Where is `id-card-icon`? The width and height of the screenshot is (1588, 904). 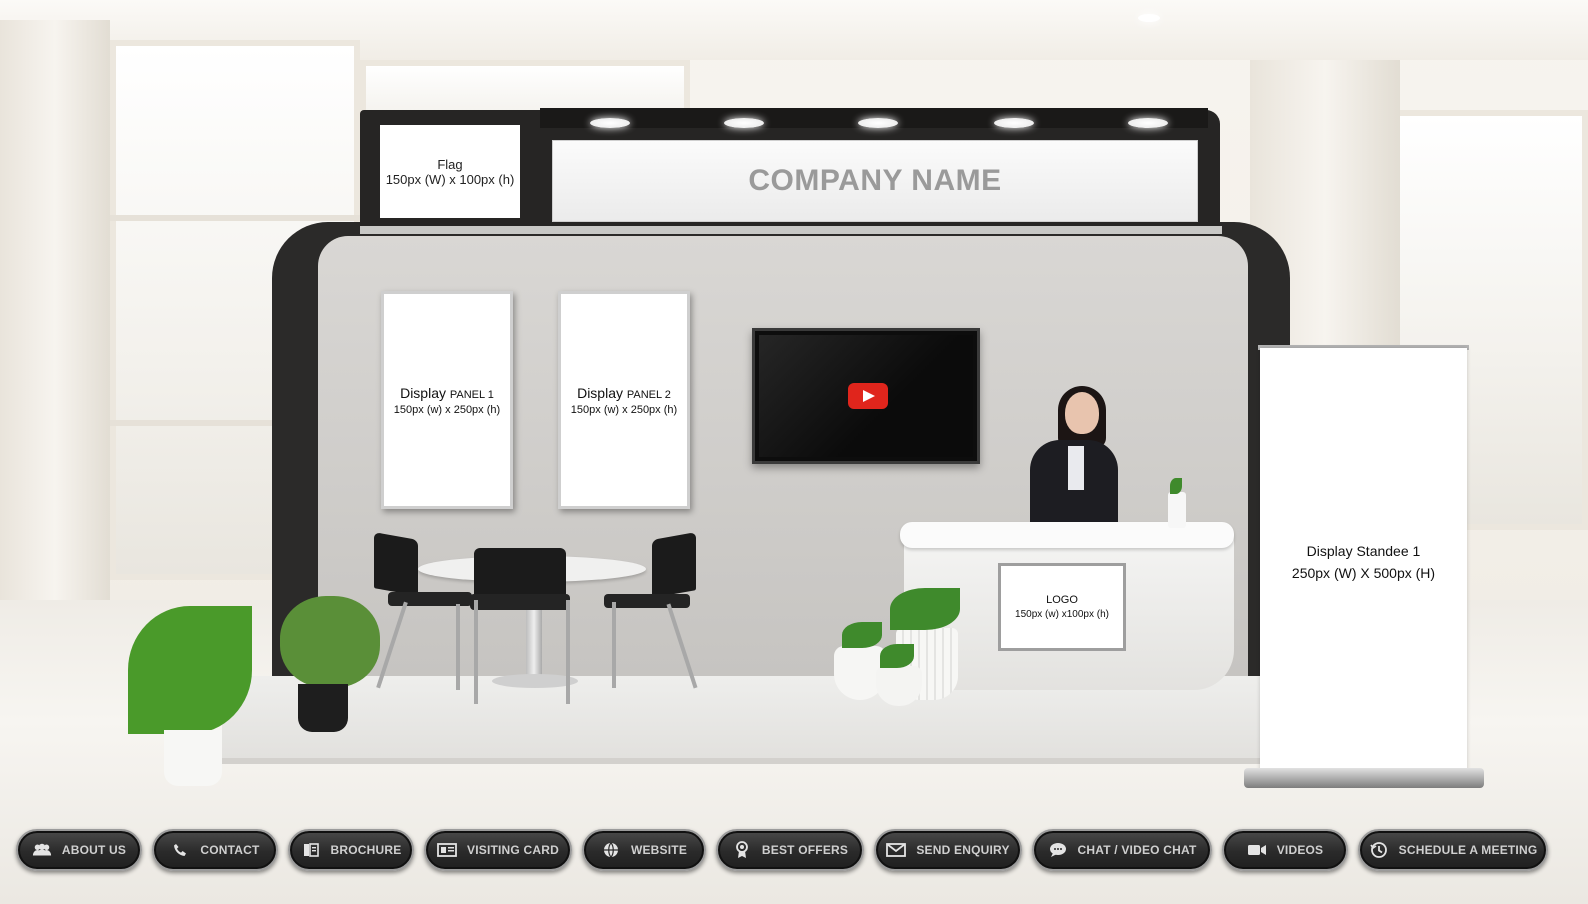 id-card-icon is located at coordinates (447, 850).